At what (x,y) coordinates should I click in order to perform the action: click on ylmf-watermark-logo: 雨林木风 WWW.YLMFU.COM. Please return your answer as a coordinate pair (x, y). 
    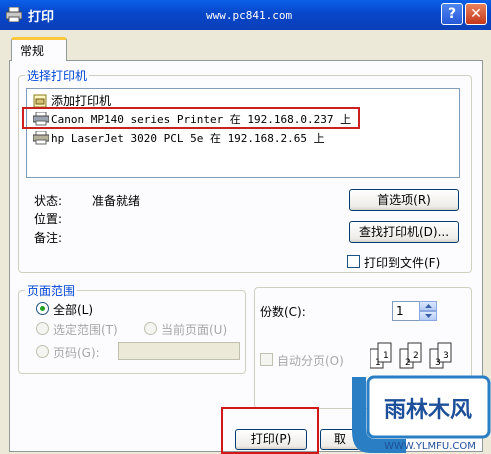
    Looking at the image, I should click on (421, 414).